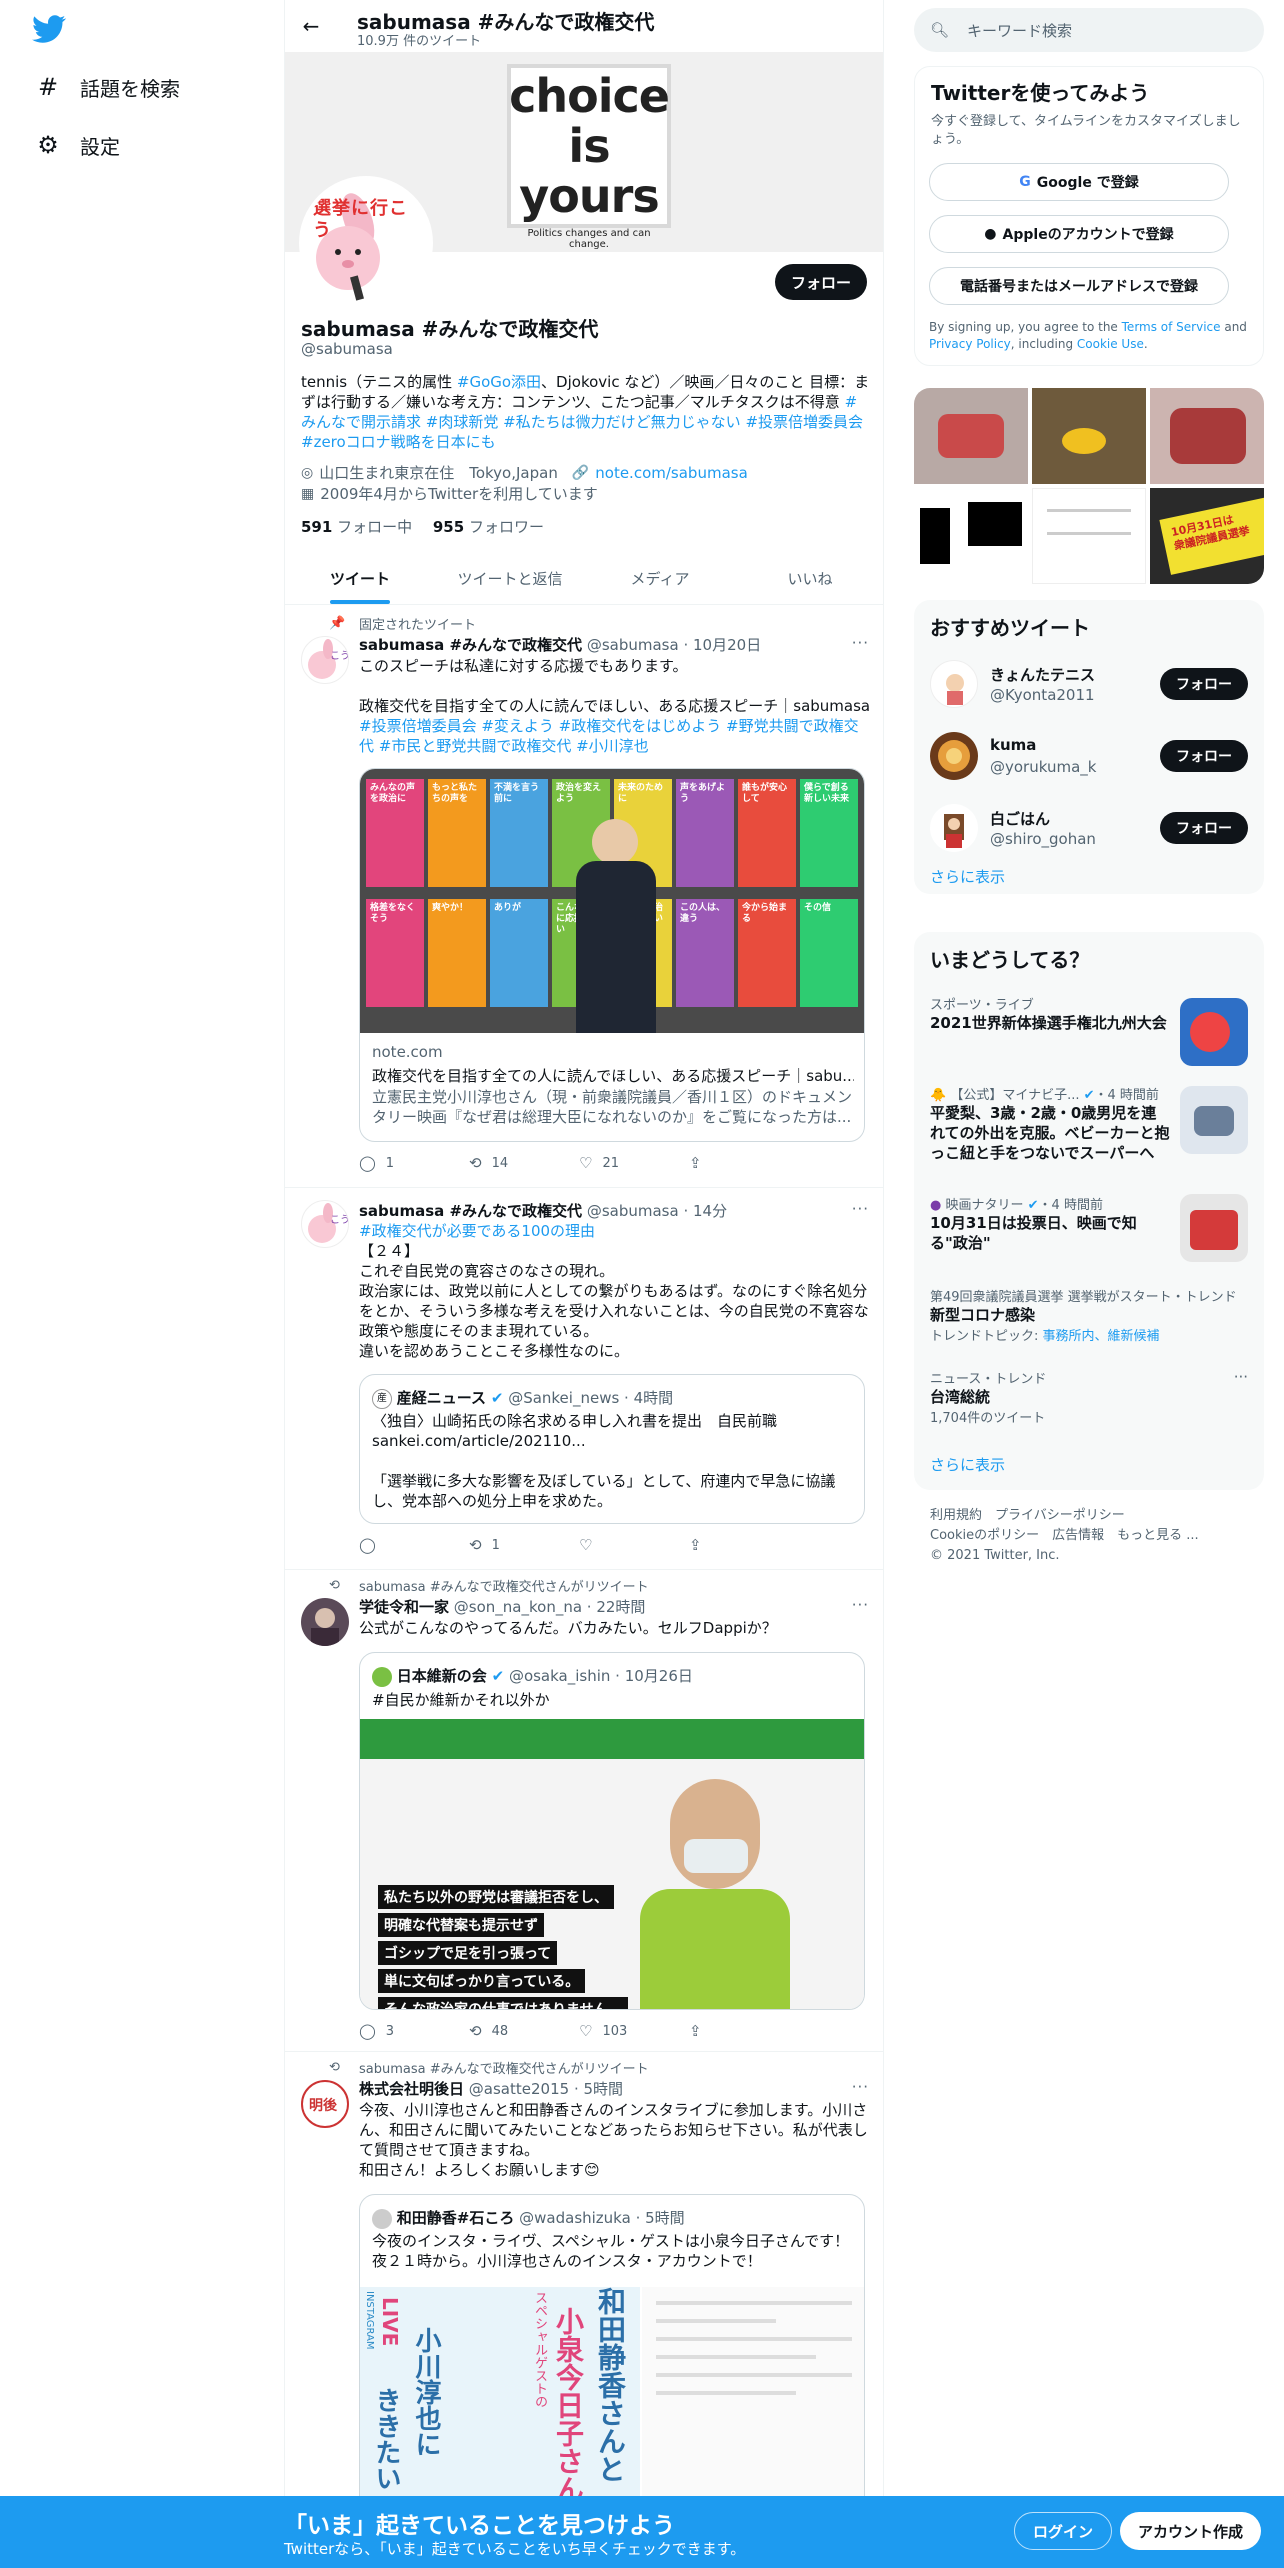 The image size is (1284, 2568). Describe the element at coordinates (1089, 30) in the screenshot. I see `search-box: 🔍︎ キーワード検索` at that location.